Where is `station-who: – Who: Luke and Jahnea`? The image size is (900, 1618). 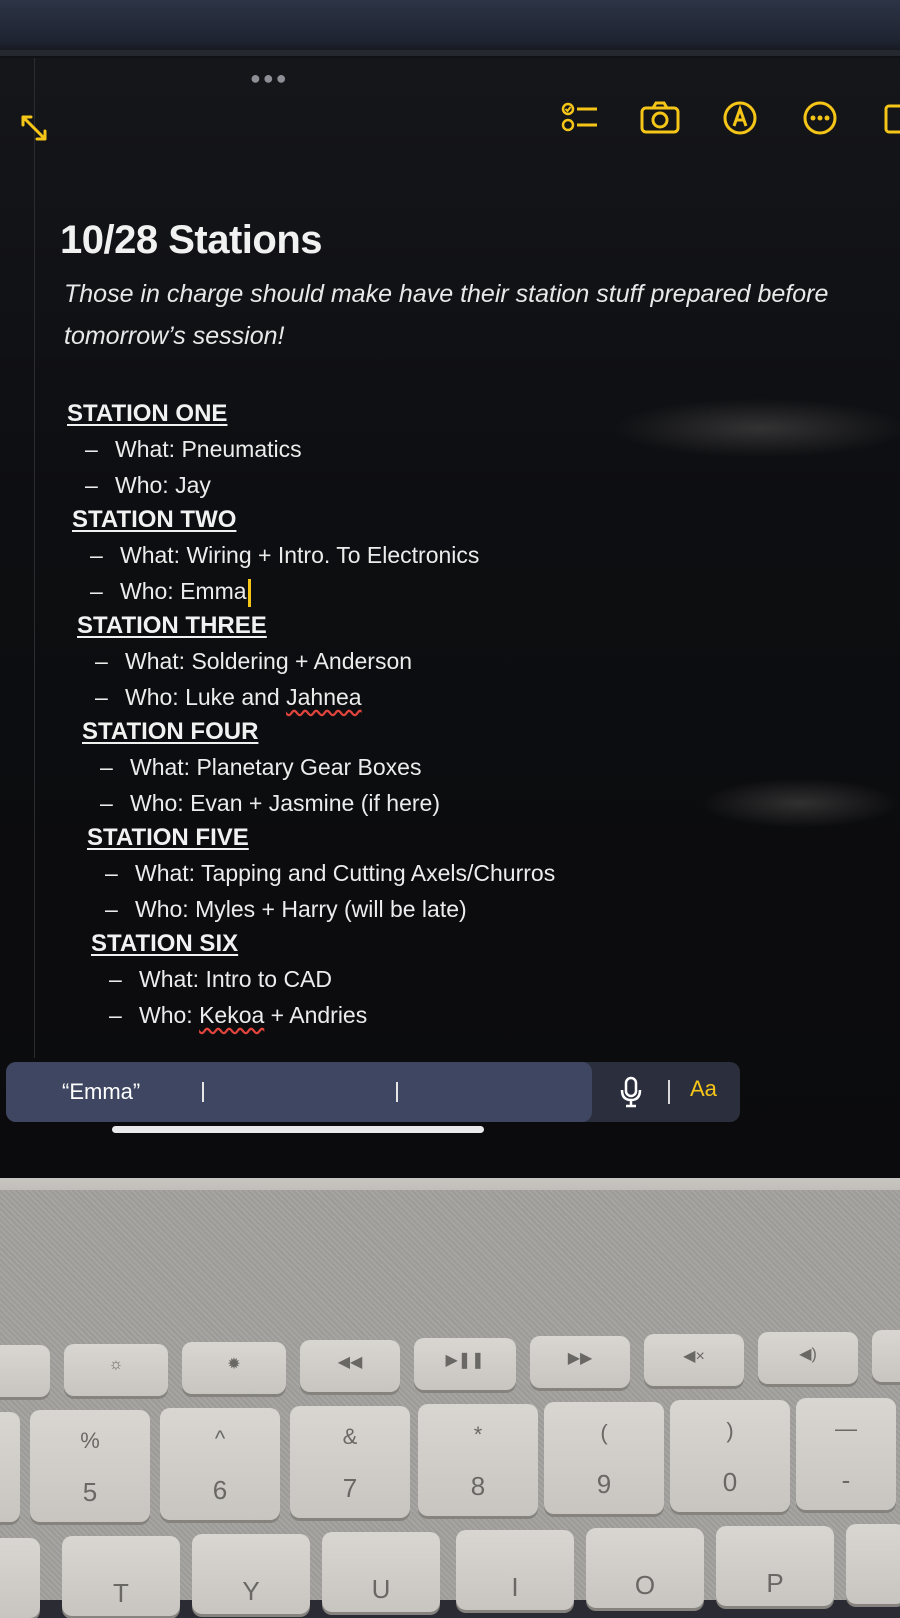
station-who: – Who: Luke and Jahnea is located at coordinates (228, 697).